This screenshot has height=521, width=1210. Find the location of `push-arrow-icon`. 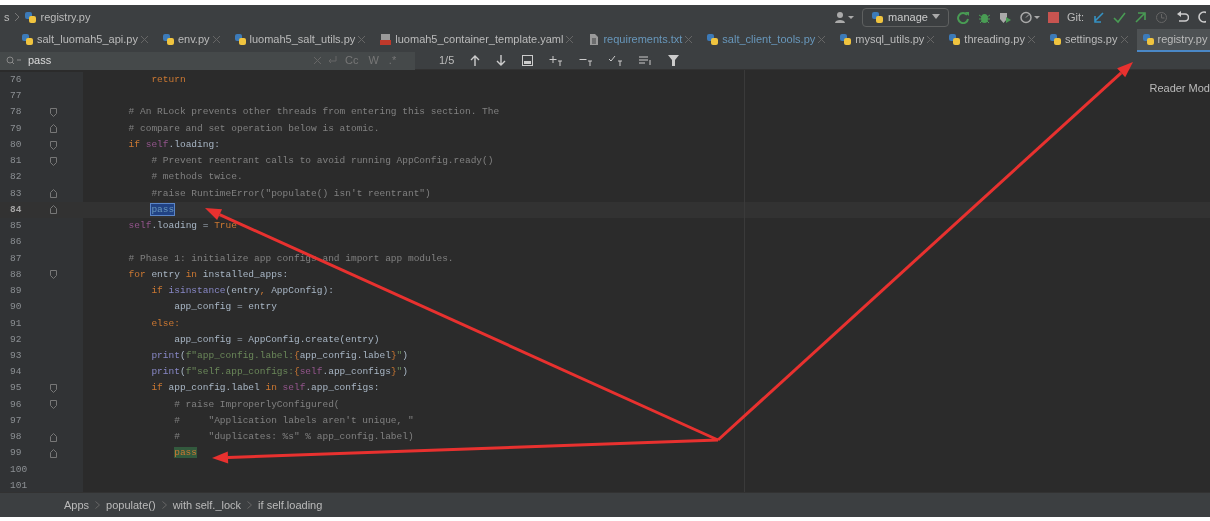

push-arrow-icon is located at coordinates (1140, 17).